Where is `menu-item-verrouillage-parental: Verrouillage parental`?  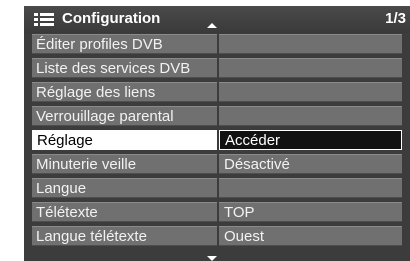 menu-item-verrouillage-parental: Verrouillage parental is located at coordinates (217, 116).